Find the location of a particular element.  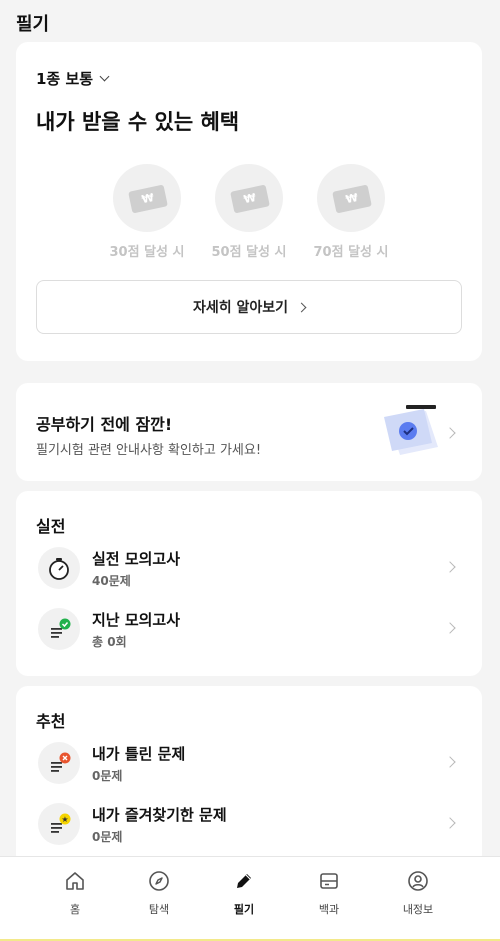

reward-label: 30점 달성 시 is located at coordinates (147, 252).